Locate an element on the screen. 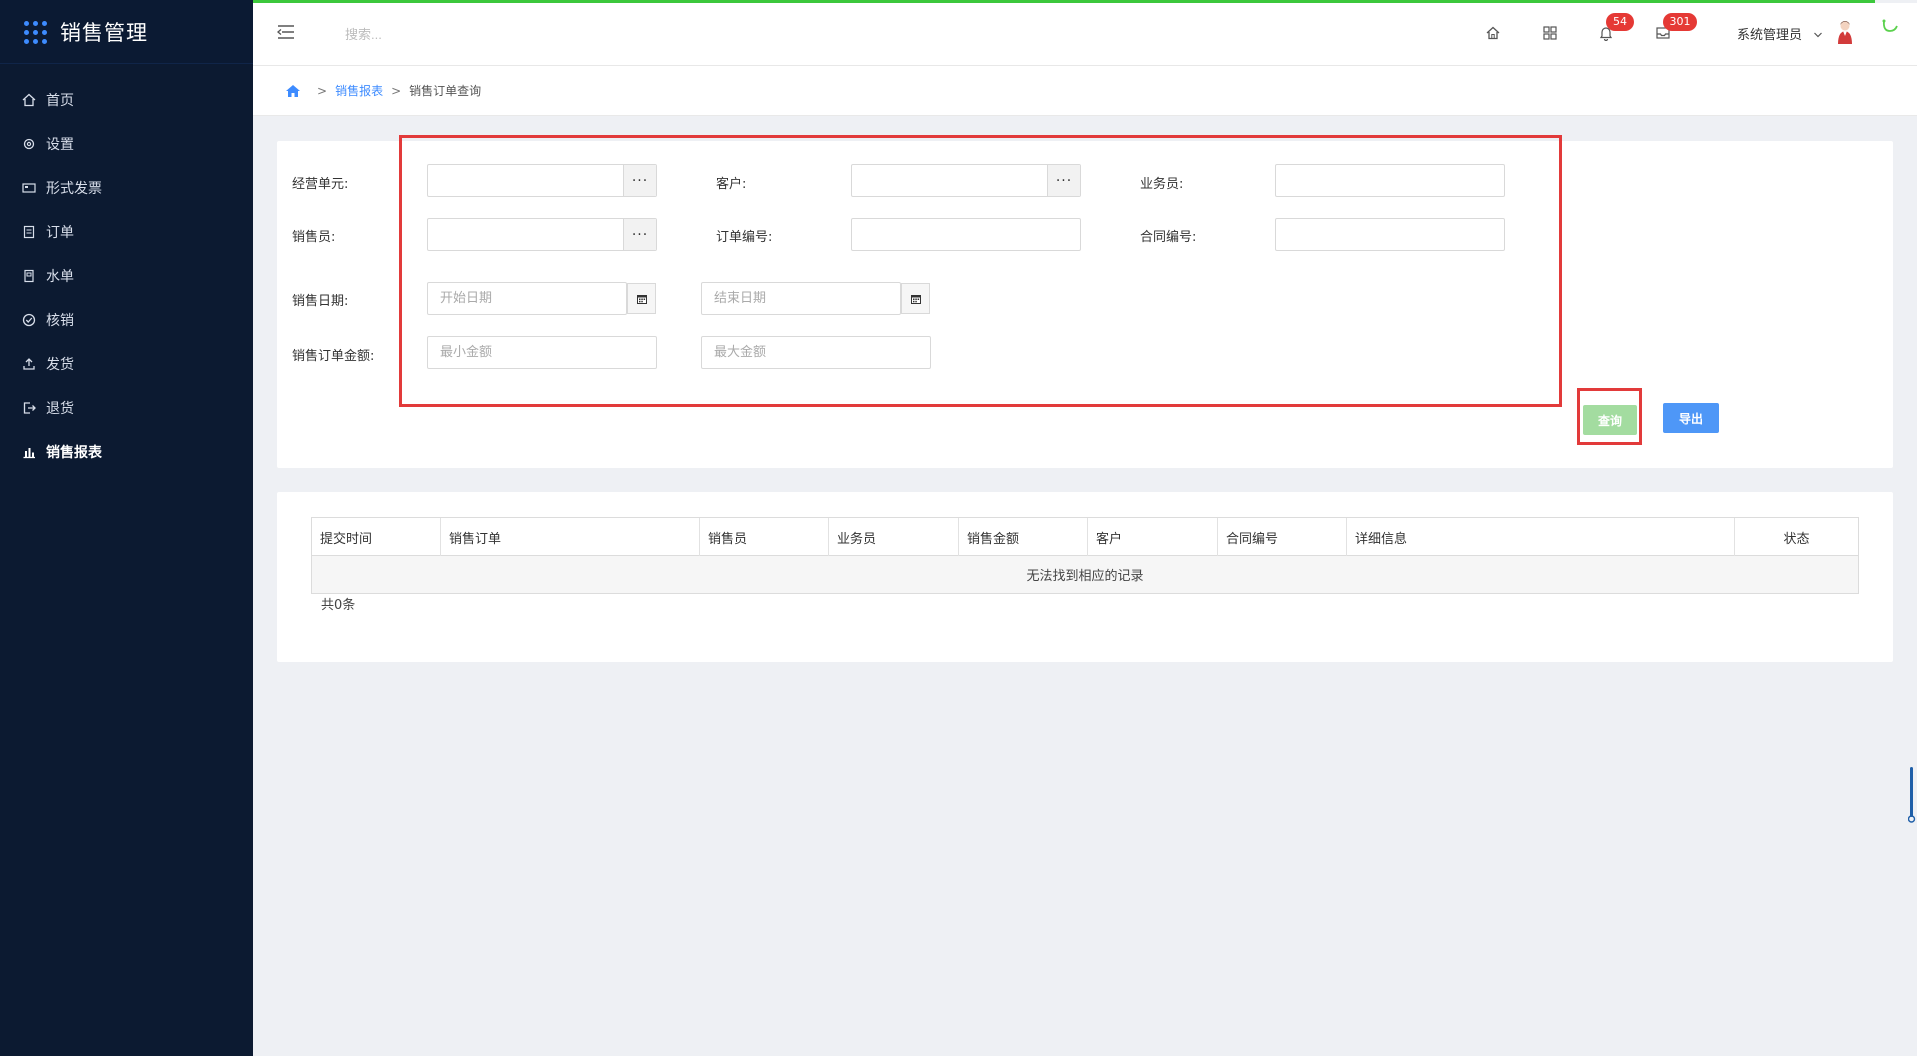 The height and width of the screenshot is (1056, 1917). breadcrumb: > 销售报表 > 销售订单查询 is located at coordinates (1085, 91).